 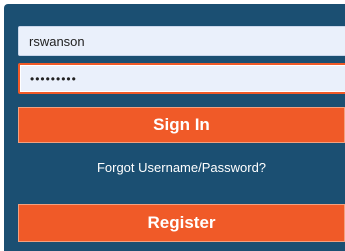 What do you see at coordinates (181, 223) in the screenshot?
I see `register-button: Register` at bounding box center [181, 223].